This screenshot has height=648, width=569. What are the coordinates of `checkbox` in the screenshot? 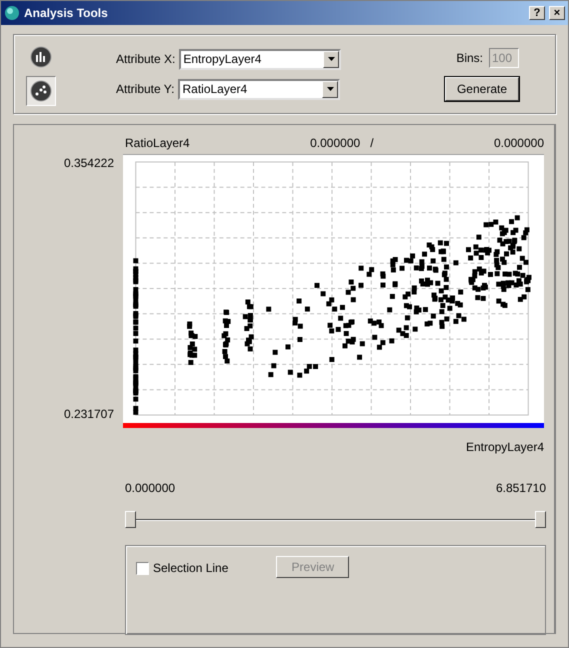 It's located at (142, 568).